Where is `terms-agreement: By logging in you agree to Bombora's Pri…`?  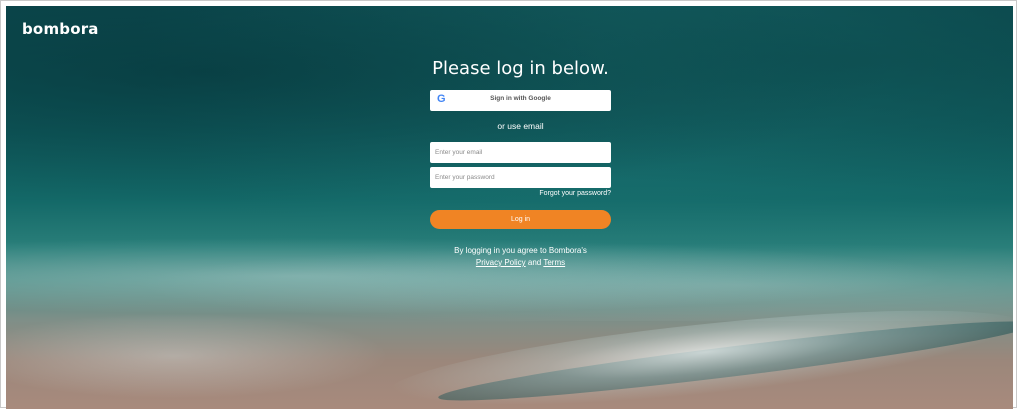
terms-agreement: By logging in you agree to Bombora's Pri… is located at coordinates (520, 257).